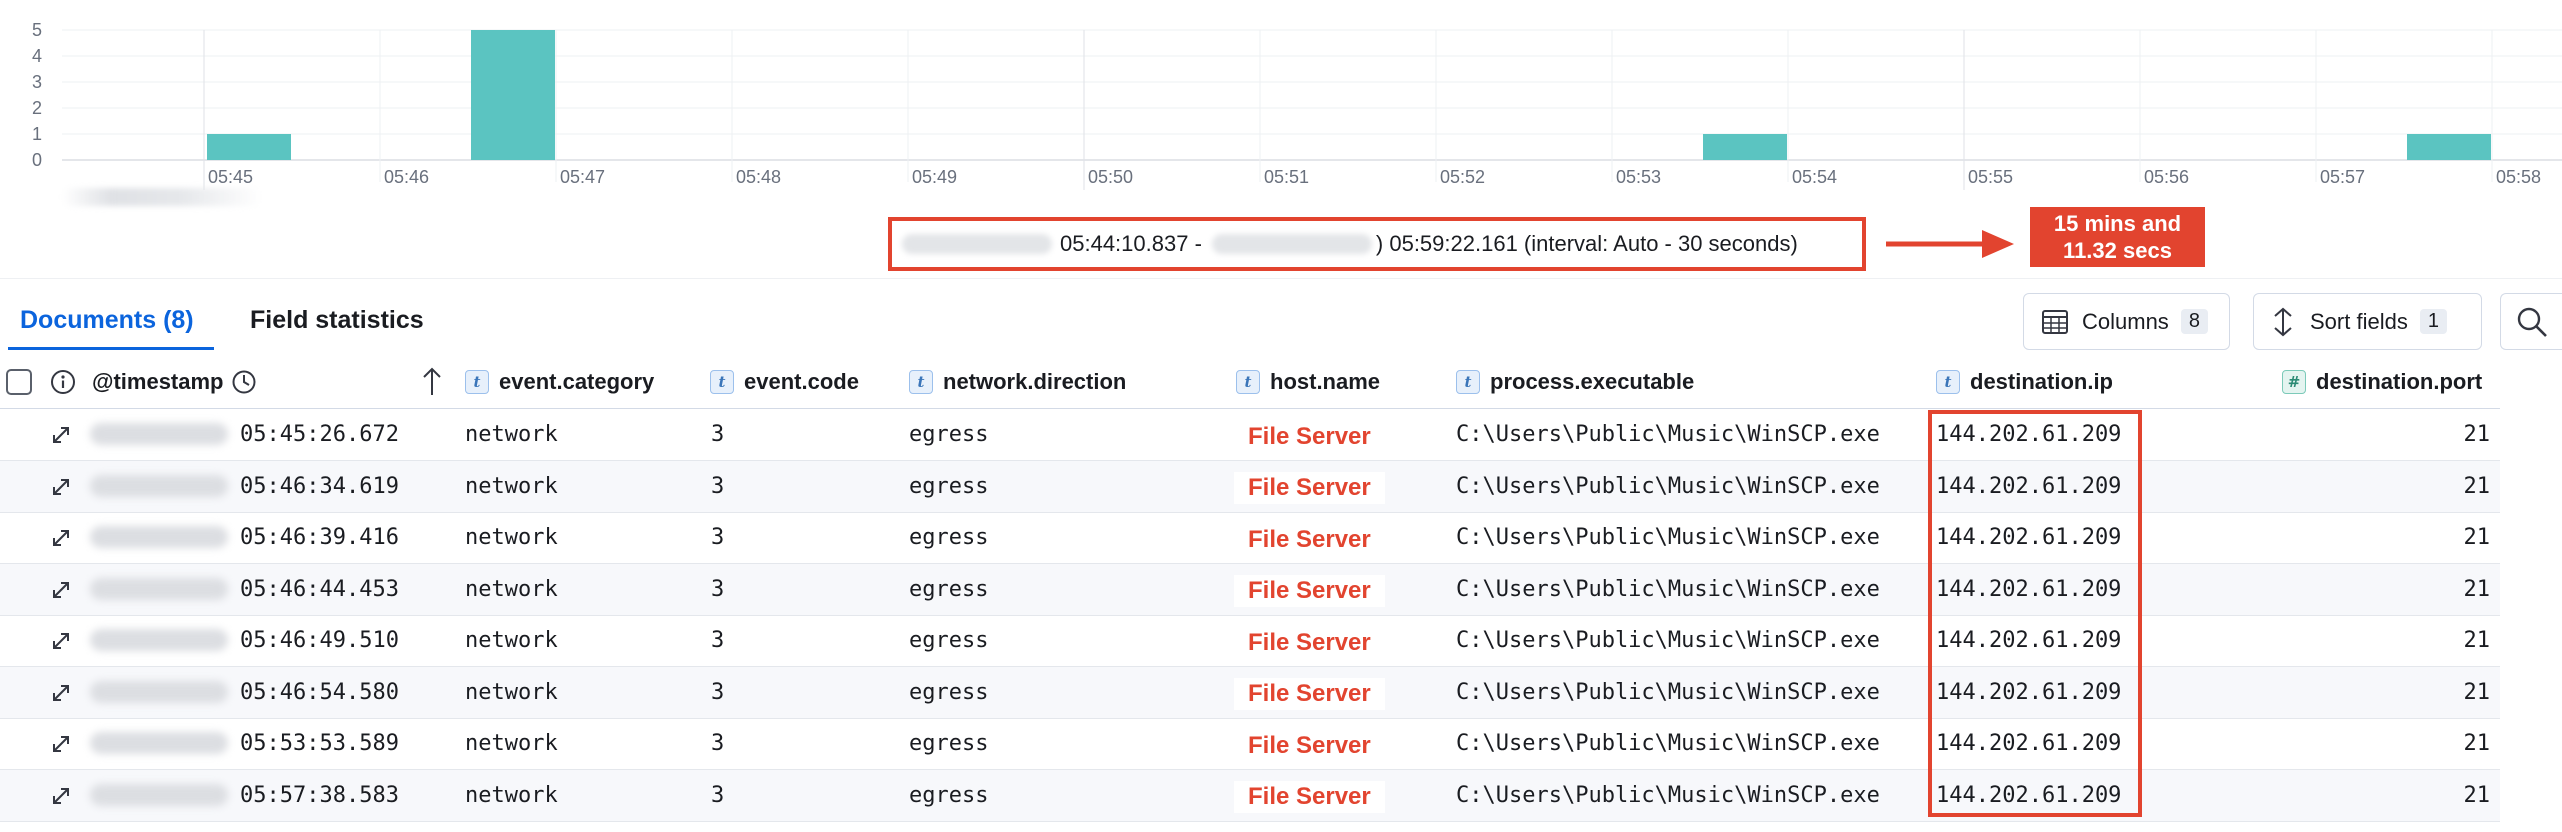 The image size is (2562, 832). Describe the element at coordinates (1281, 278) in the screenshot. I see `section-divider` at that location.